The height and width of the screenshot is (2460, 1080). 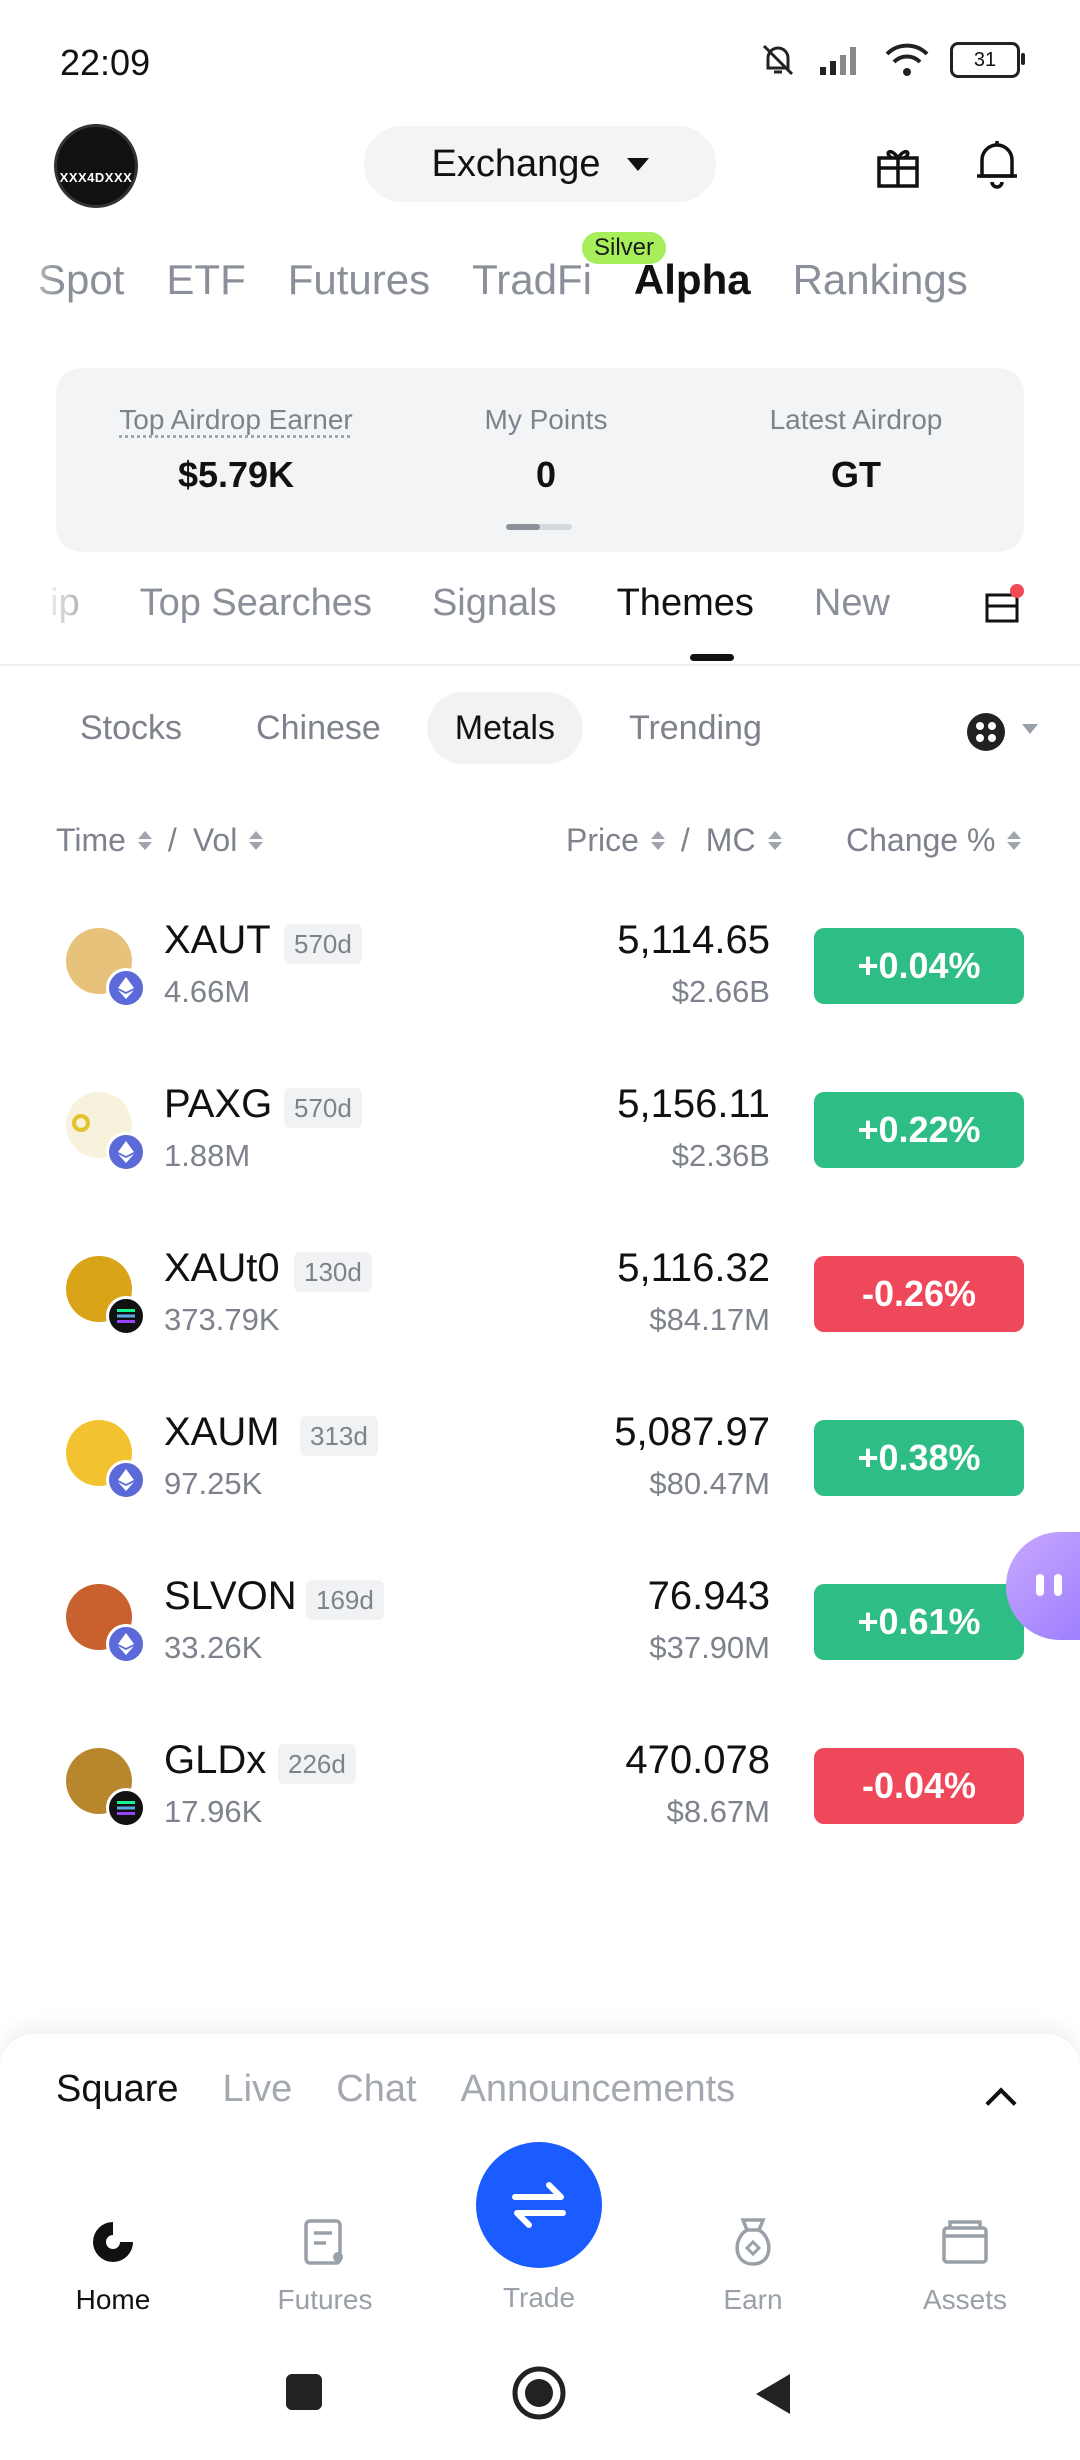 What do you see at coordinates (213, 1811) in the screenshot?
I see `token-volume: 17.96K` at bounding box center [213, 1811].